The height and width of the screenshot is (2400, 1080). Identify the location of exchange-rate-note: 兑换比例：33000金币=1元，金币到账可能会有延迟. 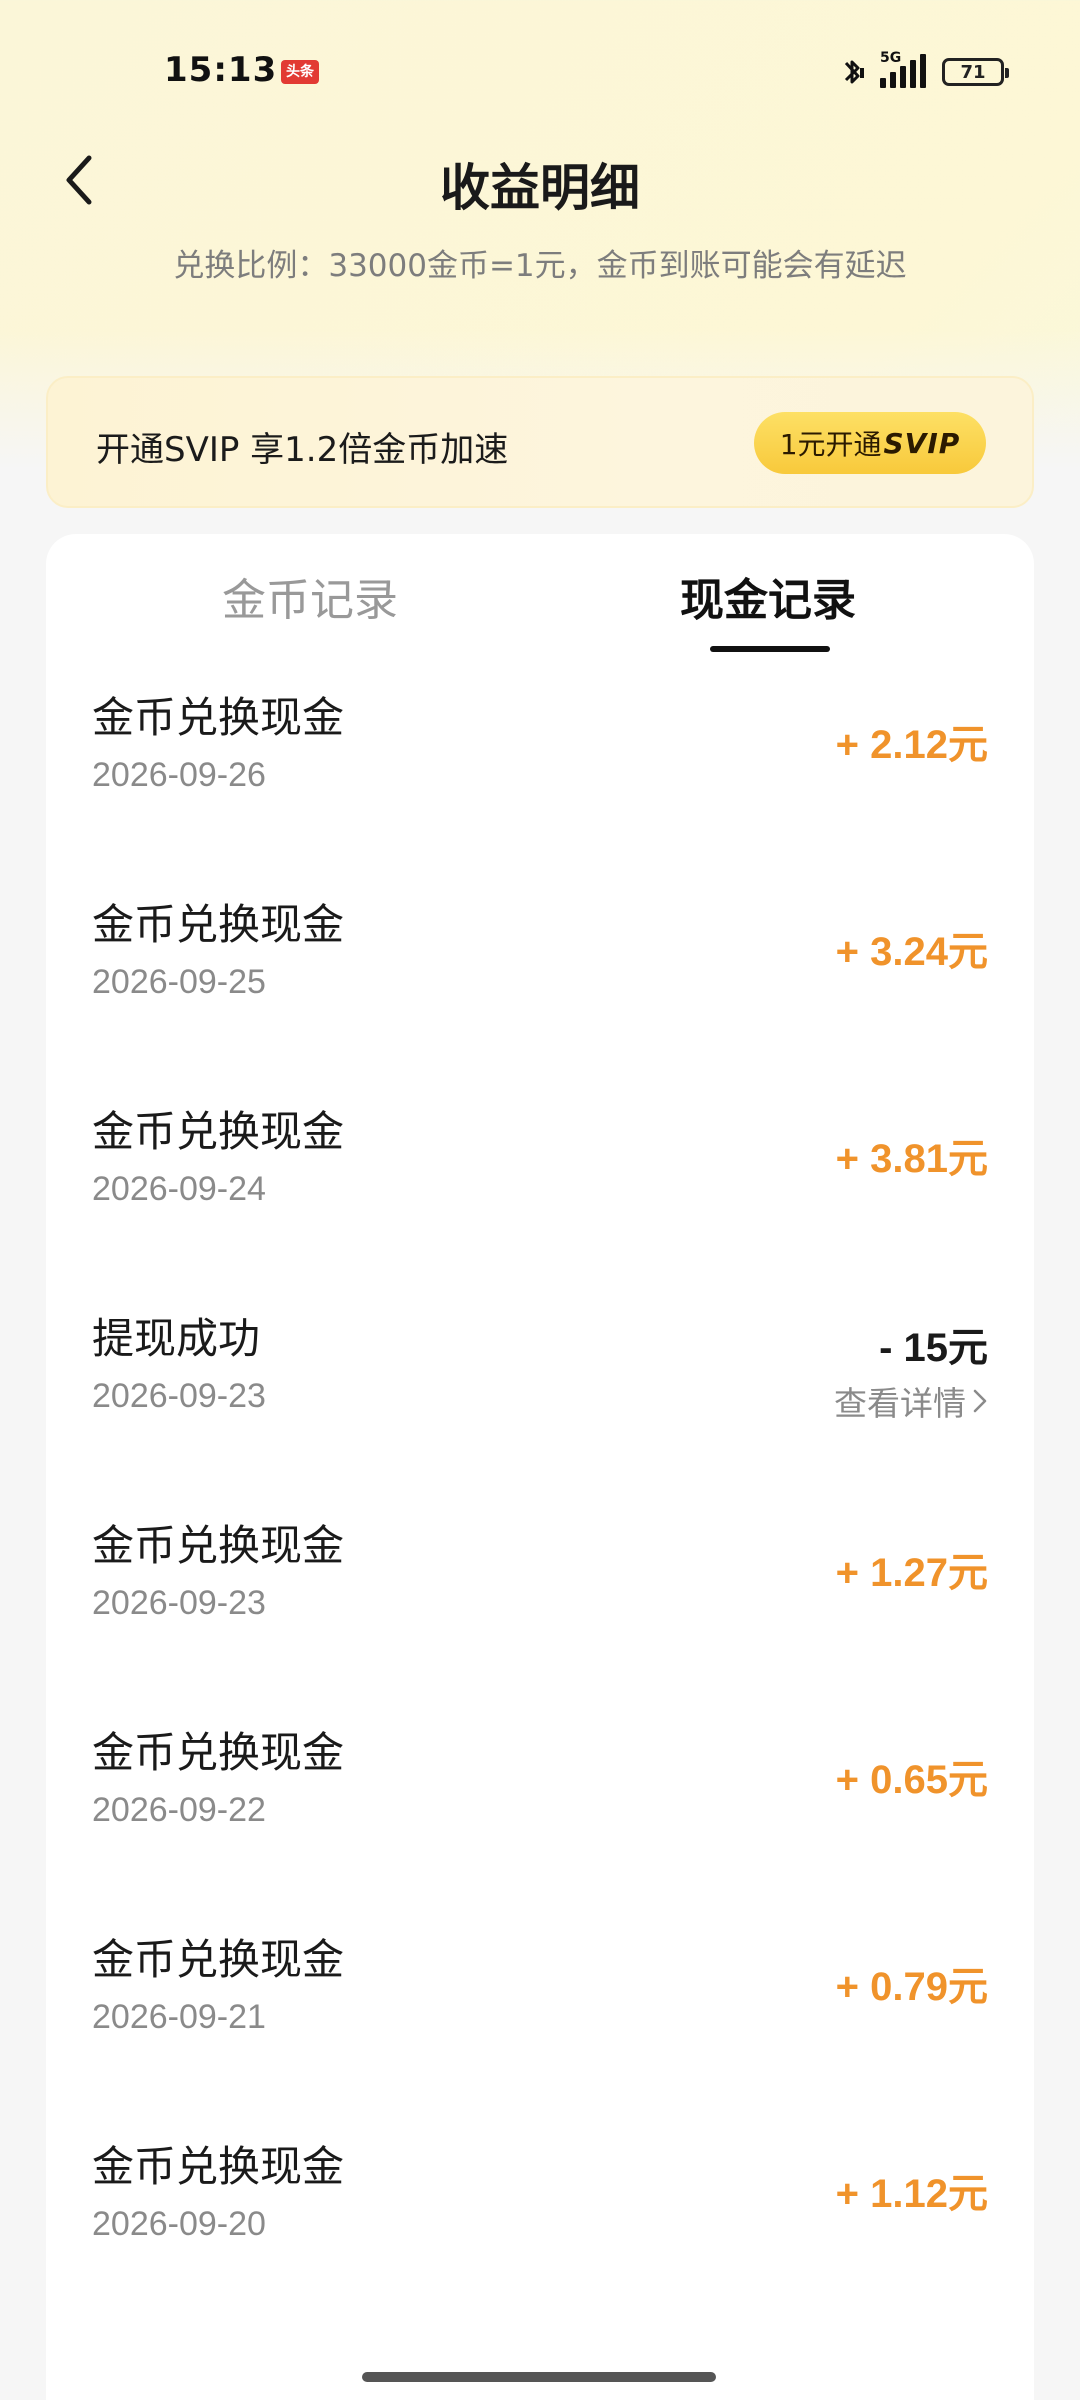
(540, 266).